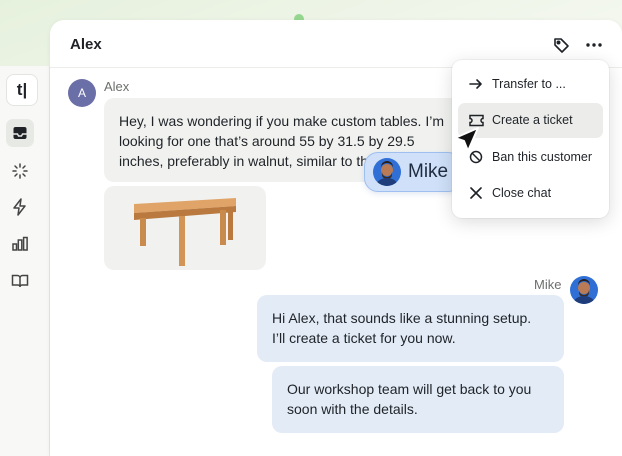  What do you see at coordinates (20, 133) in the screenshot?
I see `inbox-icon` at bounding box center [20, 133].